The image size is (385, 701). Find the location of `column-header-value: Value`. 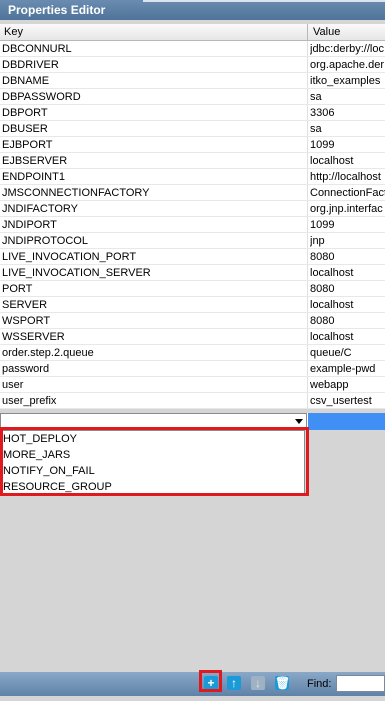

column-header-value: Value is located at coordinates (324, 32).